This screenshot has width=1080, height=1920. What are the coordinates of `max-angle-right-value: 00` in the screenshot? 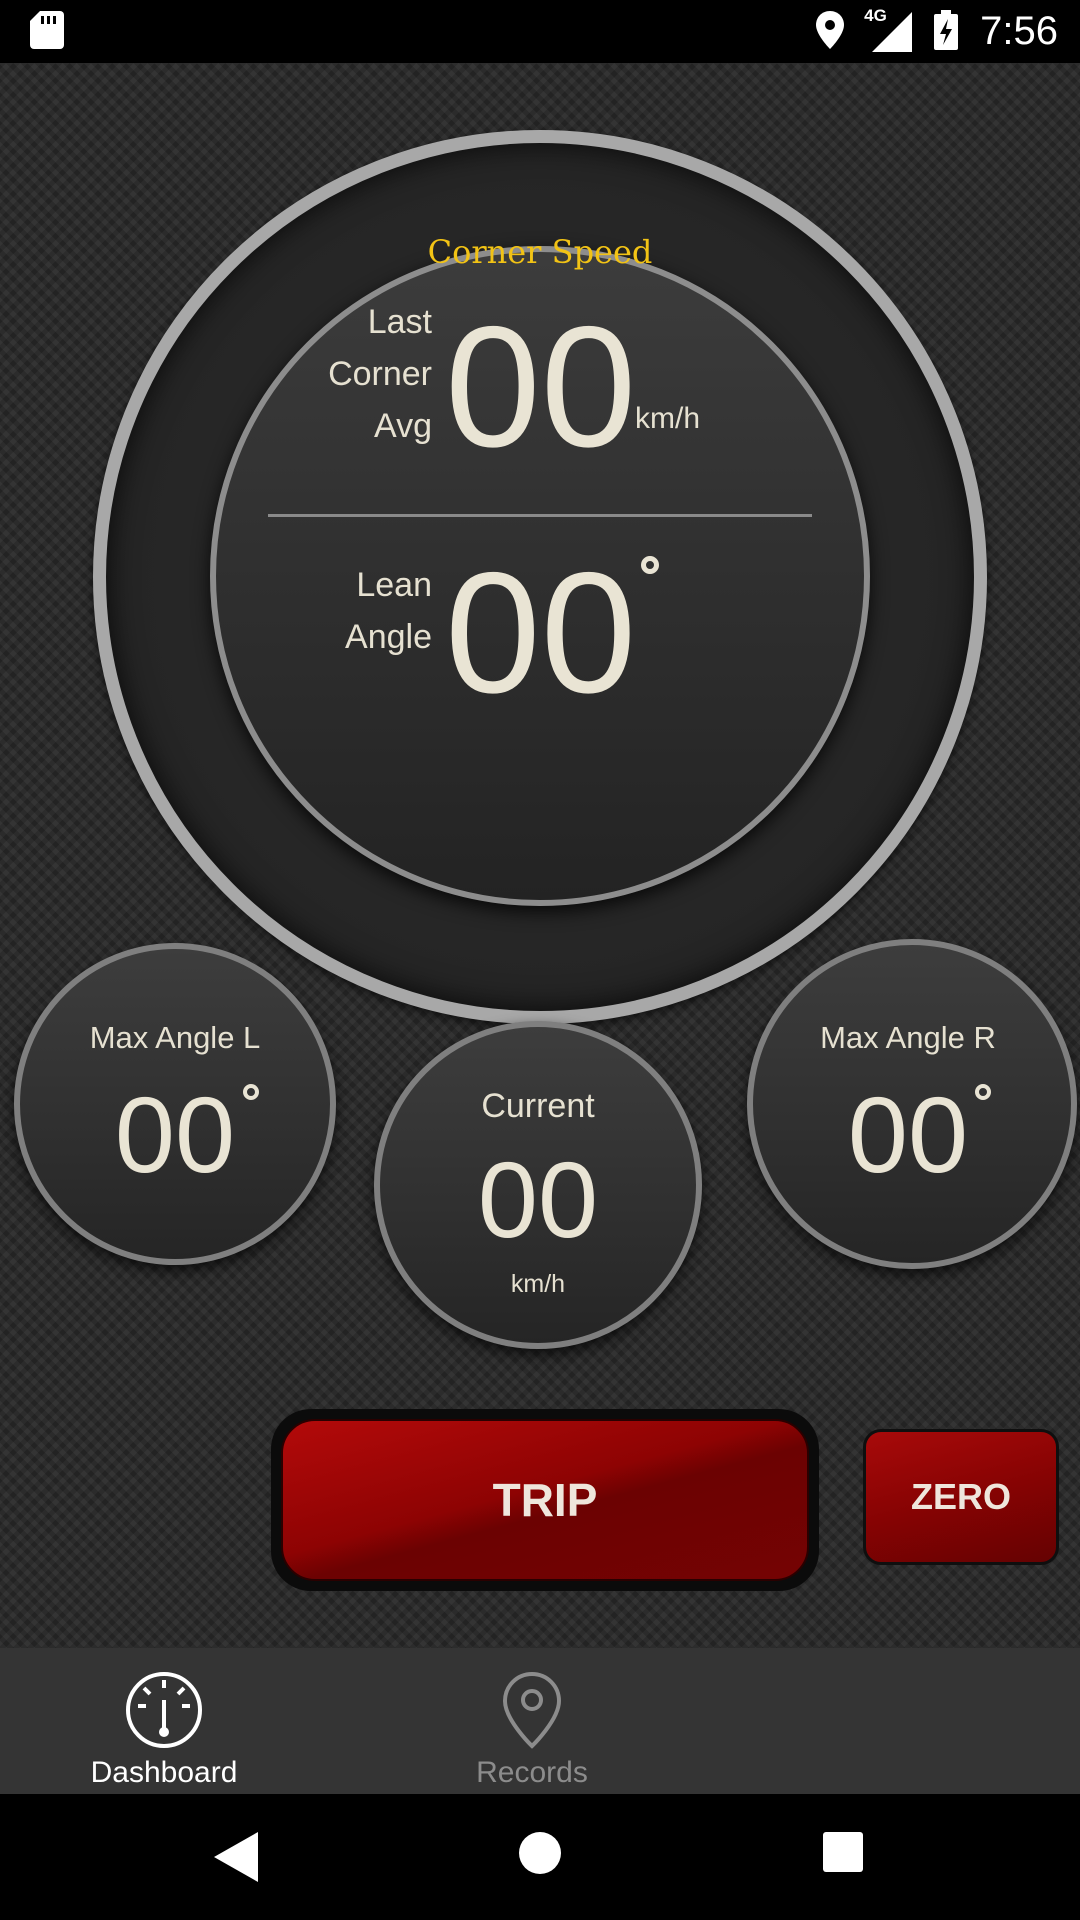 It's located at (908, 1134).